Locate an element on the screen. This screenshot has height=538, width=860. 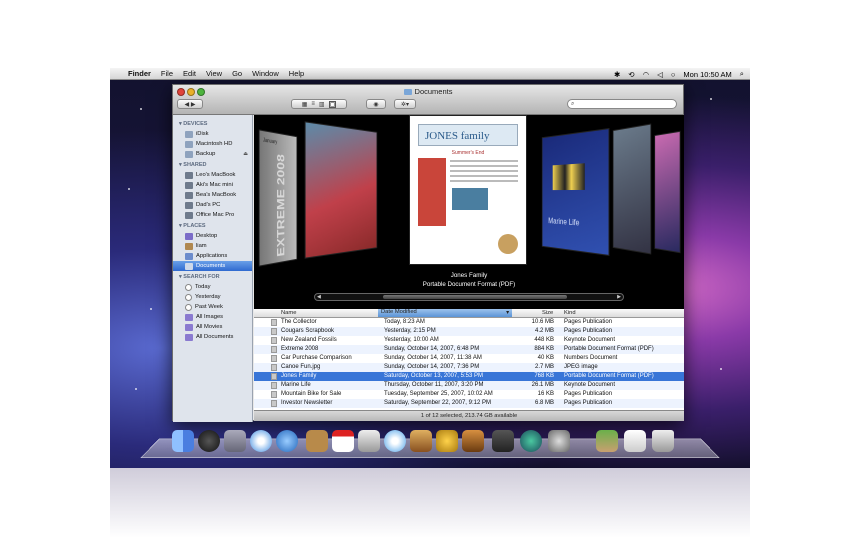
sidebar-item-label: Past Week is located at coordinates (209, 307).